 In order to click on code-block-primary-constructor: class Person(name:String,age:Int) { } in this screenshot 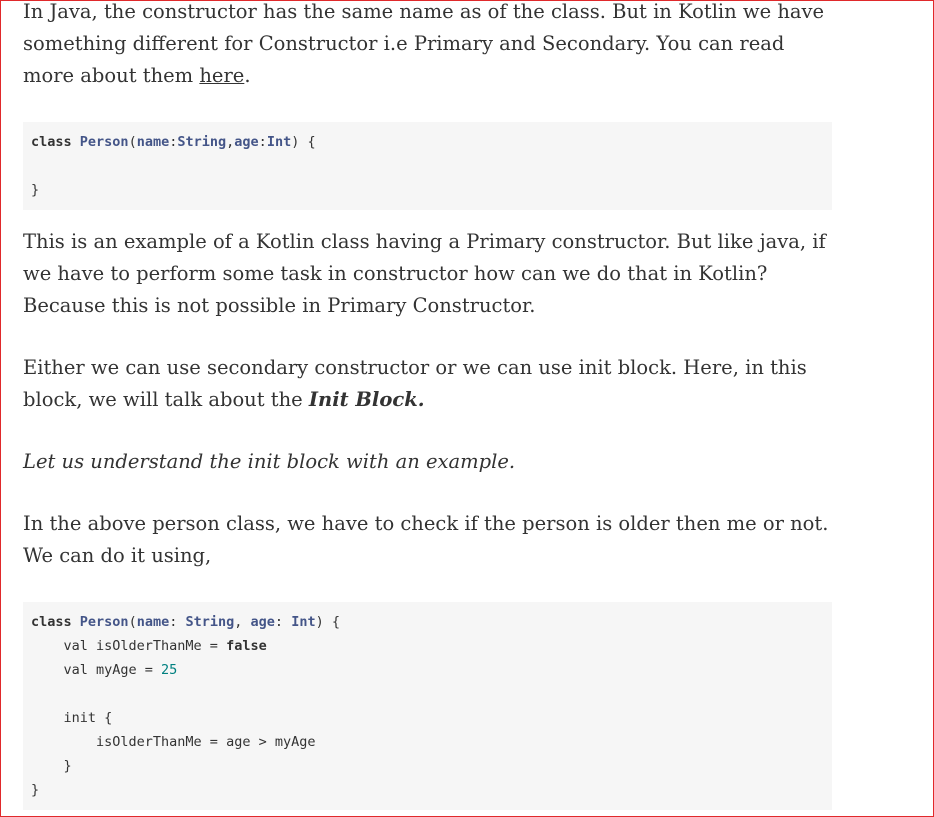, I will do `click(427, 166)`.